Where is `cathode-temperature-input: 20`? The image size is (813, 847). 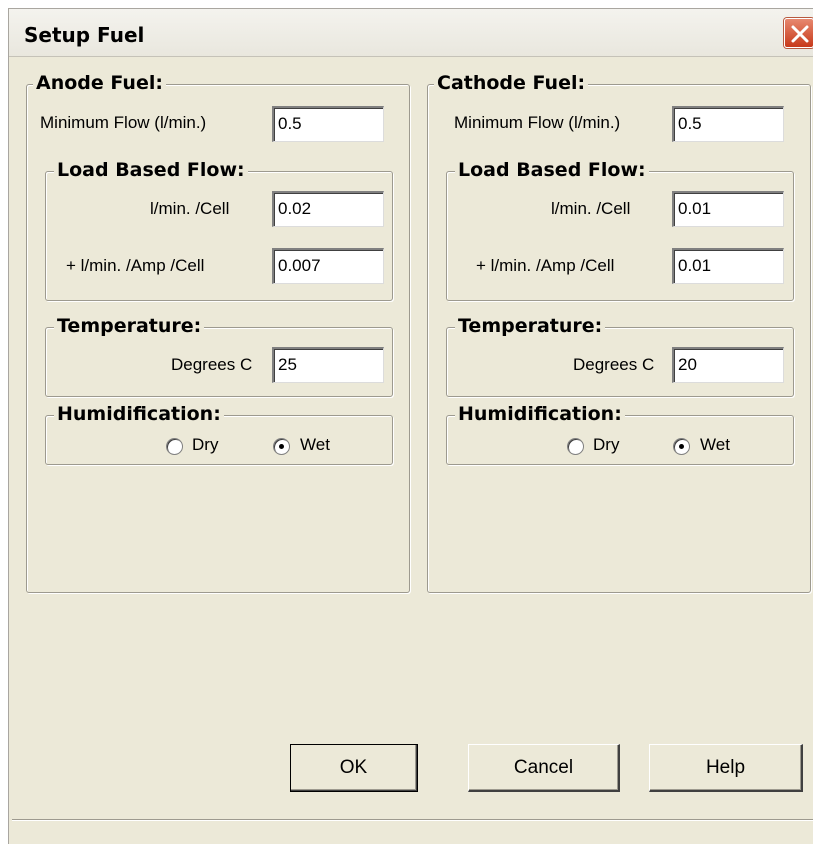 cathode-temperature-input: 20 is located at coordinates (728, 365).